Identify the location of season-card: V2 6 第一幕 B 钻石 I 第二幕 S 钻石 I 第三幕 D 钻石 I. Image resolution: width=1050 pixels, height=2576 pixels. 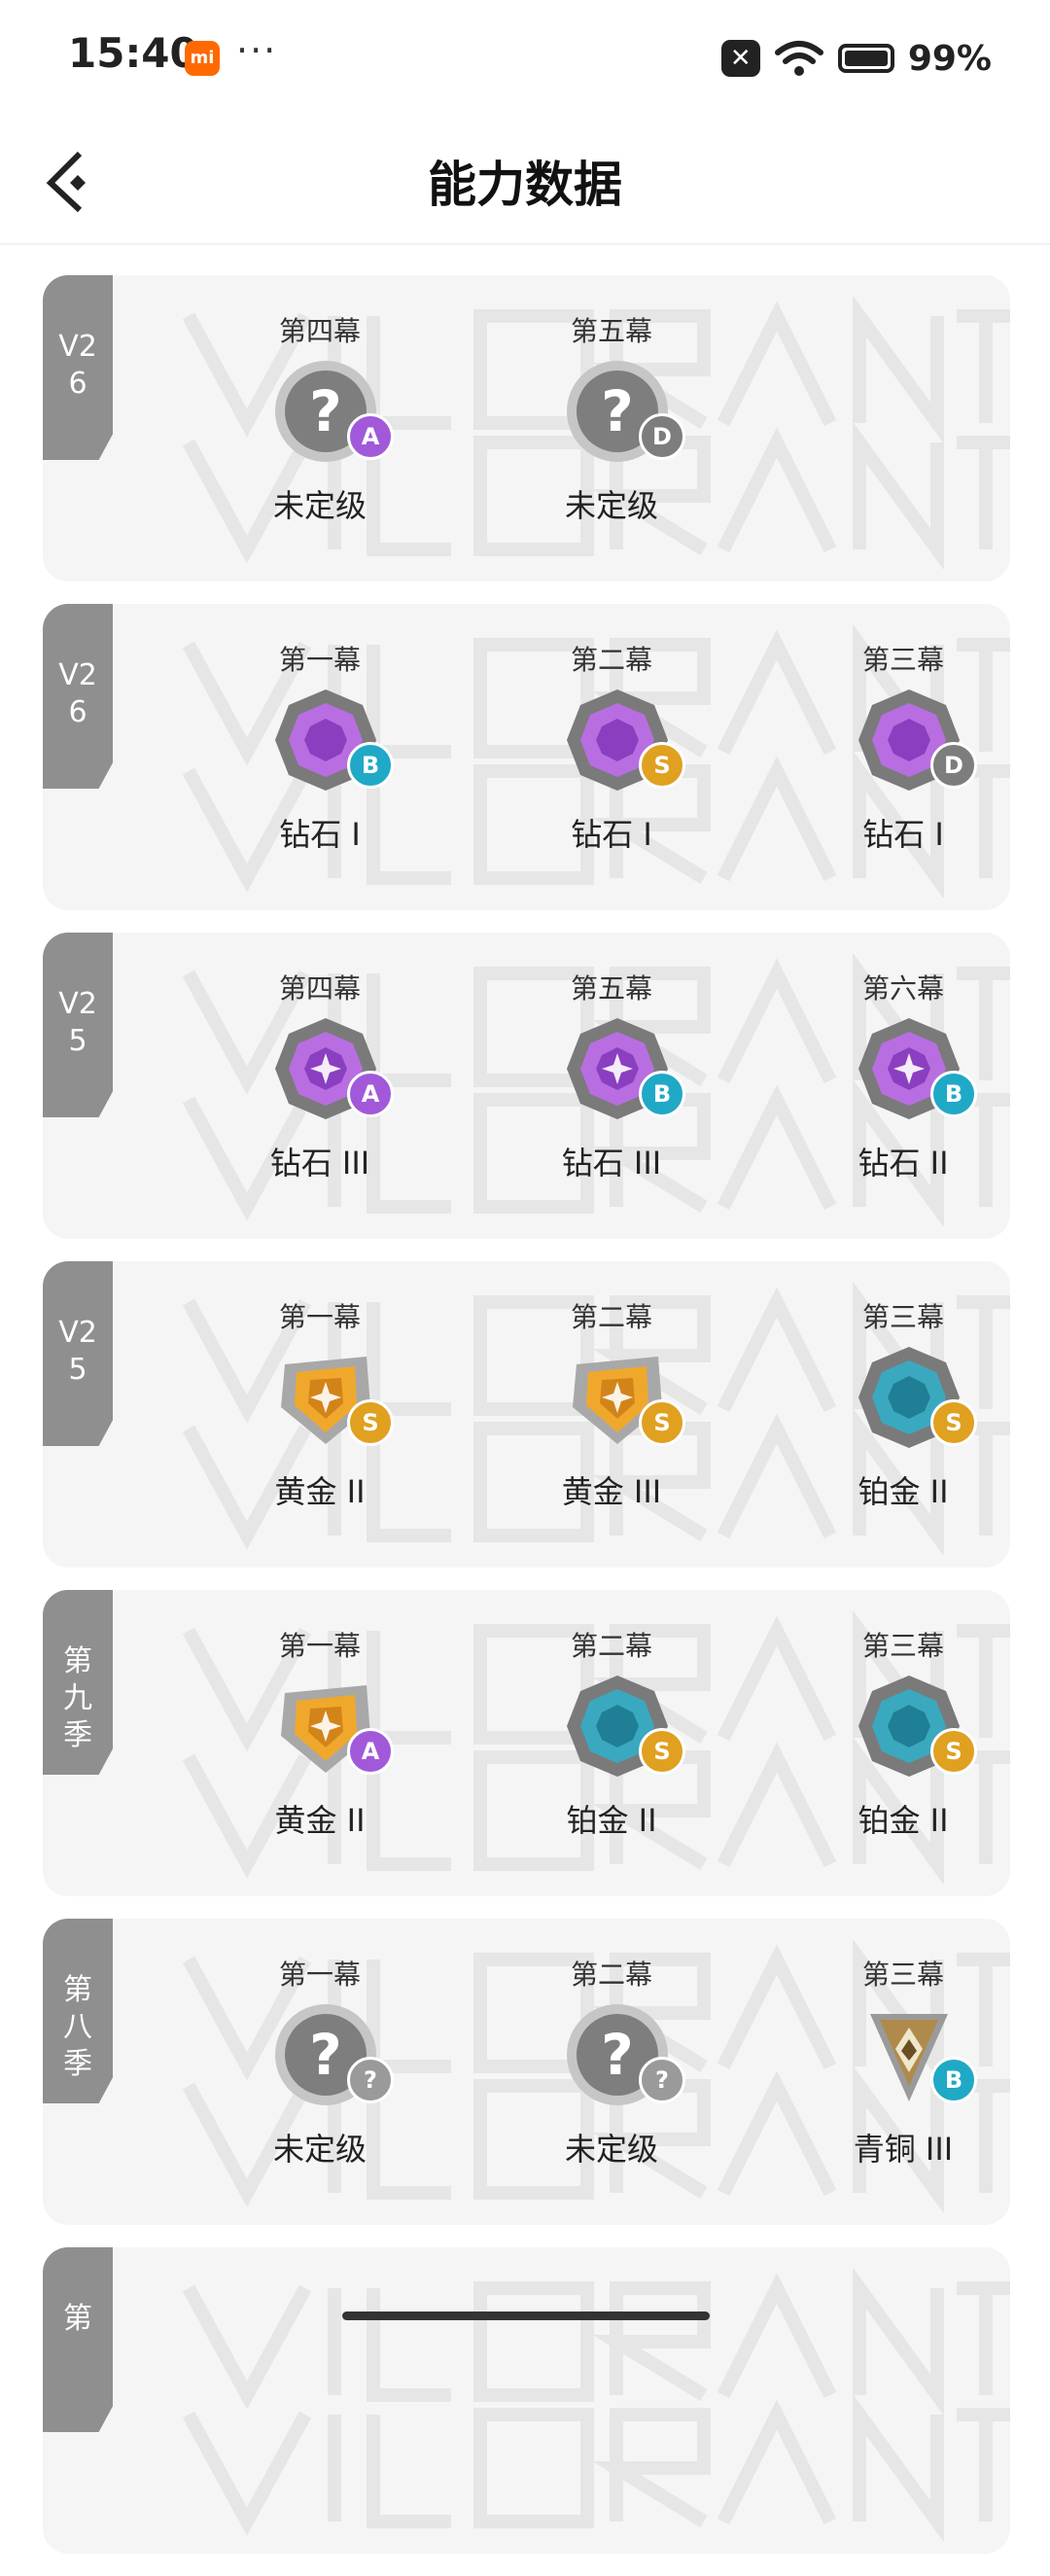
(526, 757).